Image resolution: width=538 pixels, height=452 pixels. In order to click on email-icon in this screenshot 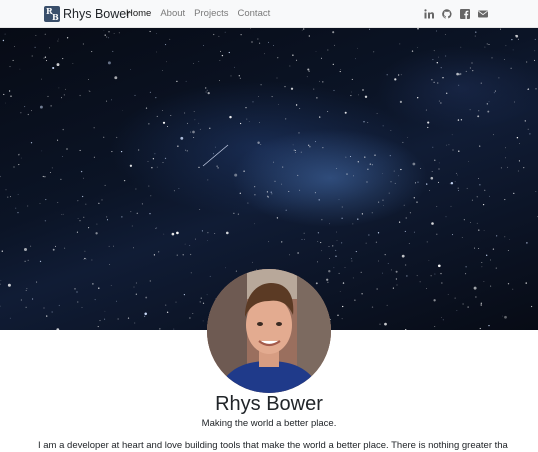, I will do `click(483, 14)`.